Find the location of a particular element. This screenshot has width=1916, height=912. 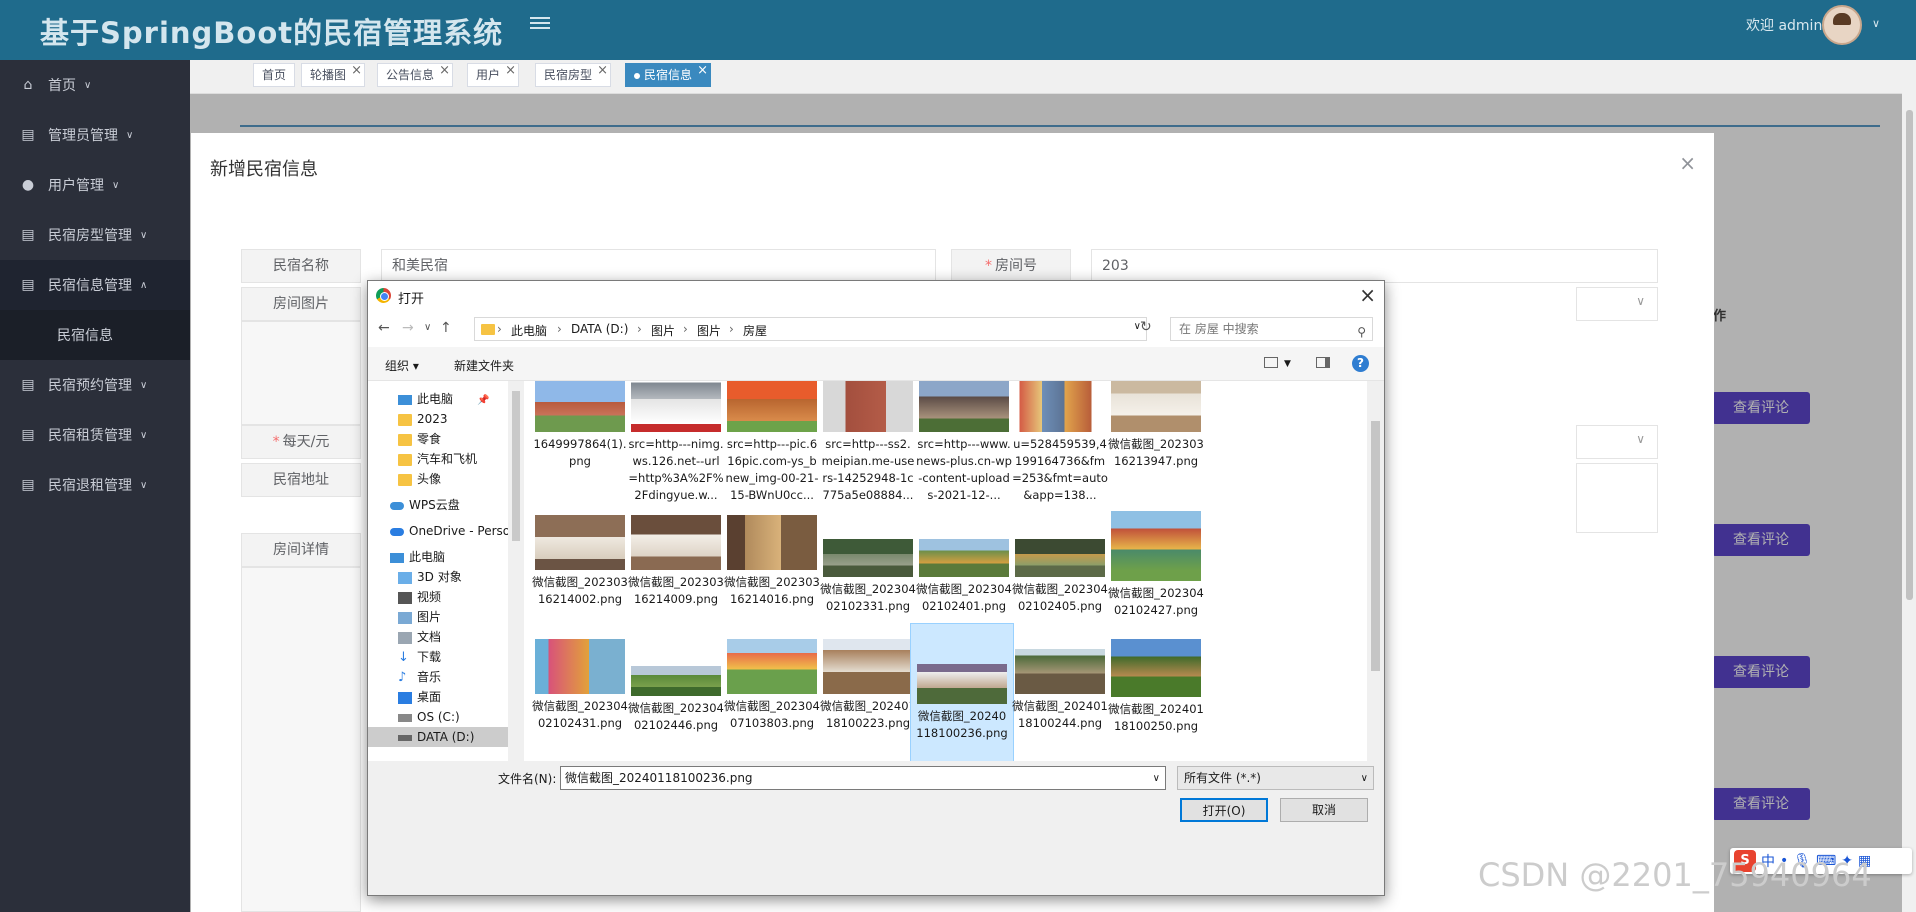

forward-arrow-icon: → is located at coordinates (408, 328).